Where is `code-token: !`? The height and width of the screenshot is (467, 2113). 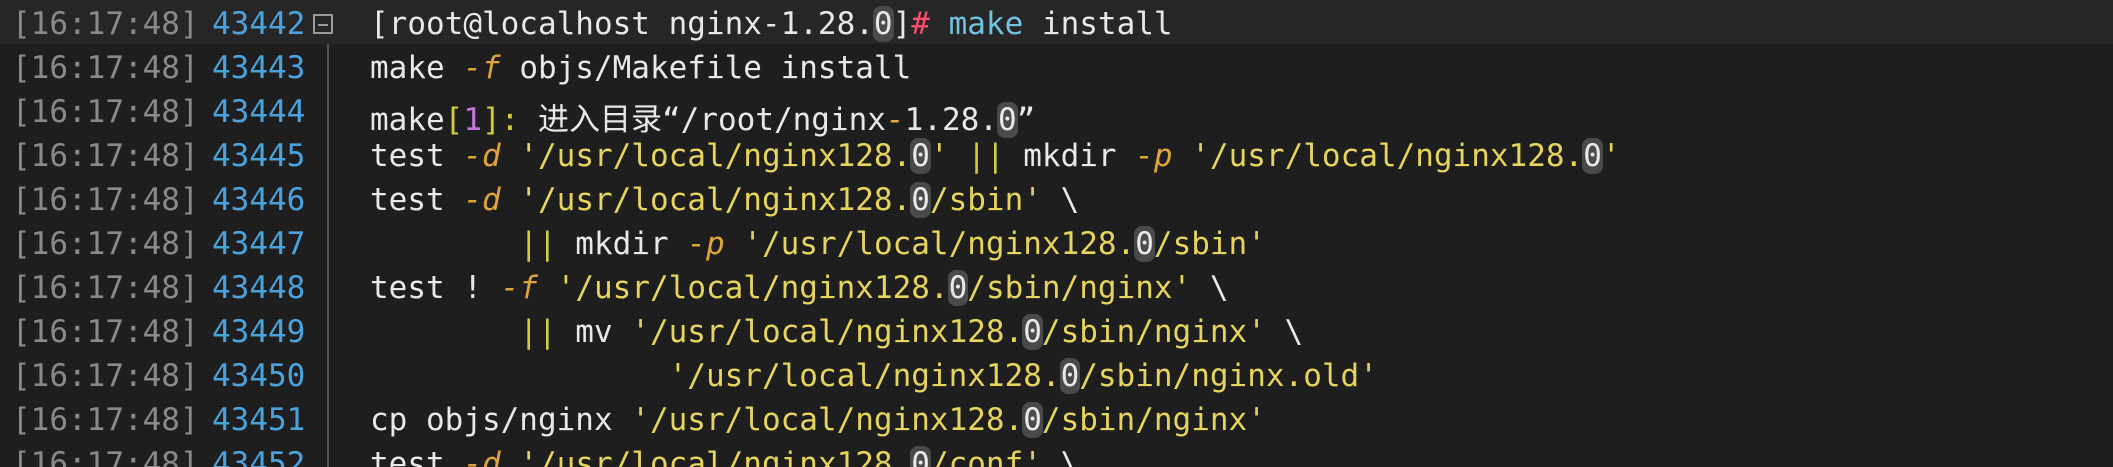 code-token: ! is located at coordinates (472, 288).